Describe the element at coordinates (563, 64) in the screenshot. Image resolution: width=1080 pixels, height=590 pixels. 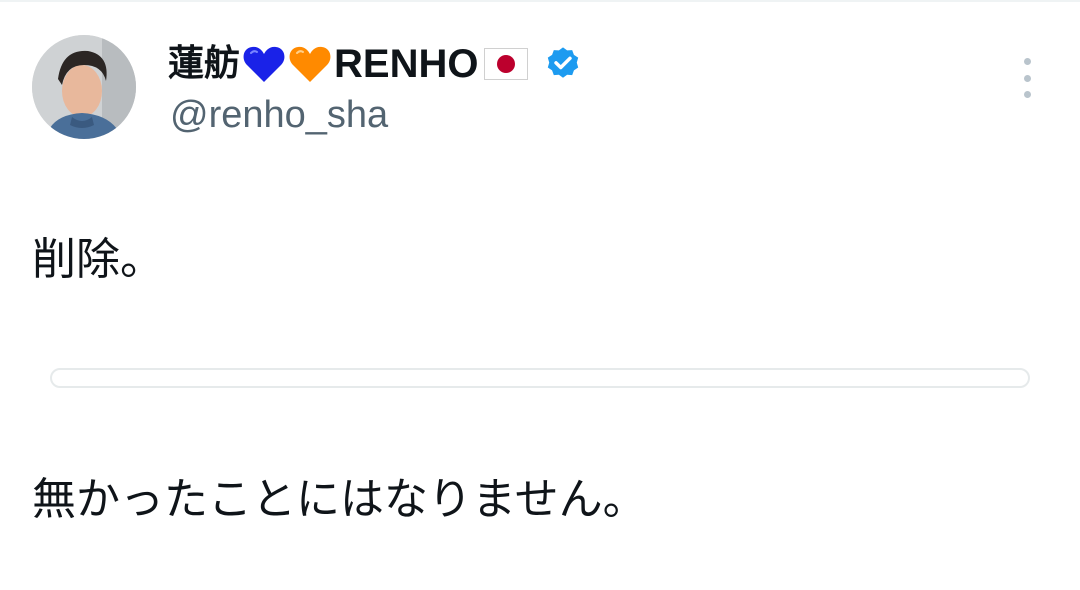
I see `verified-badge-icon` at that location.